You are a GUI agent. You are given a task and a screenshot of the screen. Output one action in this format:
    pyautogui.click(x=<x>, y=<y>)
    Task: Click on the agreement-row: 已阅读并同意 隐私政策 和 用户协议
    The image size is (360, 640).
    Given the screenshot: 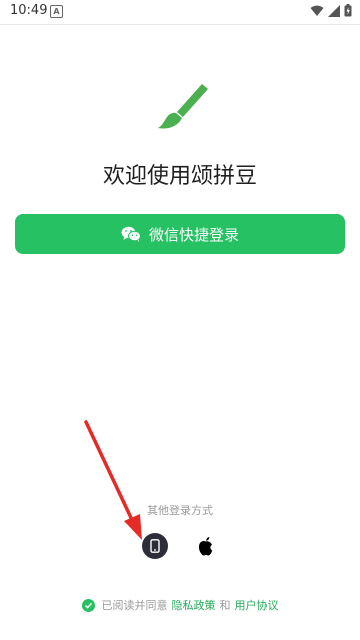 What is the action you would take?
    pyautogui.click(x=180, y=605)
    